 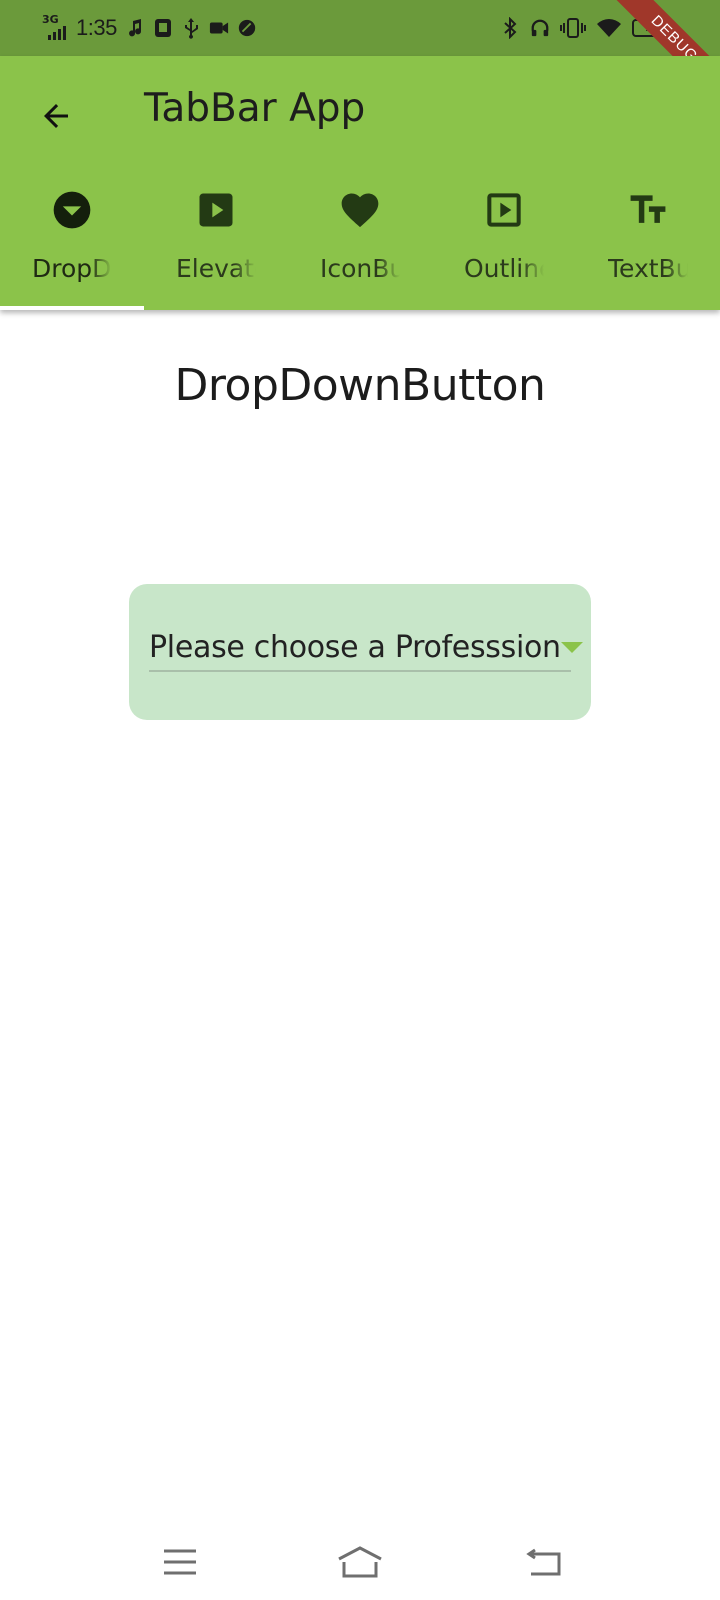 I want to click on tab-textbutton: TextButton, so click(x=648, y=242).